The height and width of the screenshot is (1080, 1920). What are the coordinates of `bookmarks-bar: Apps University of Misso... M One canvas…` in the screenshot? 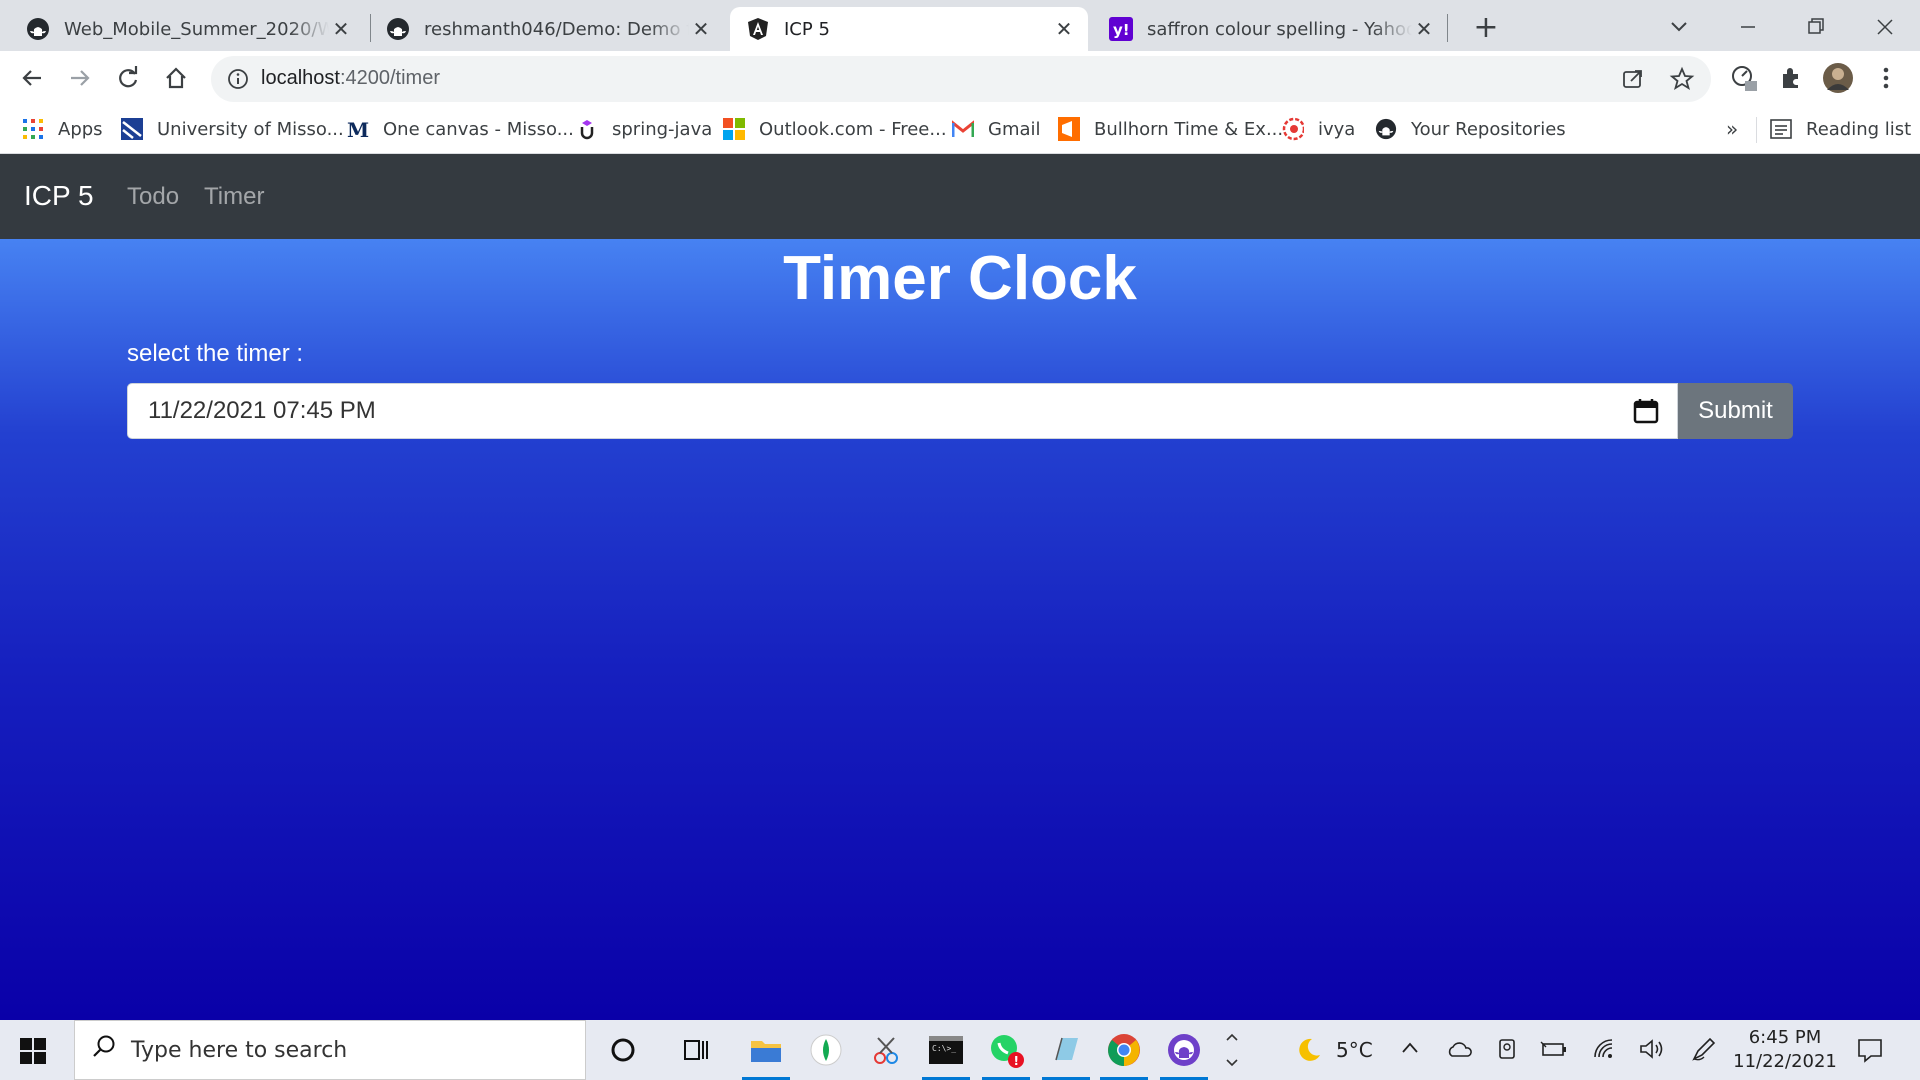 It's located at (960, 129).